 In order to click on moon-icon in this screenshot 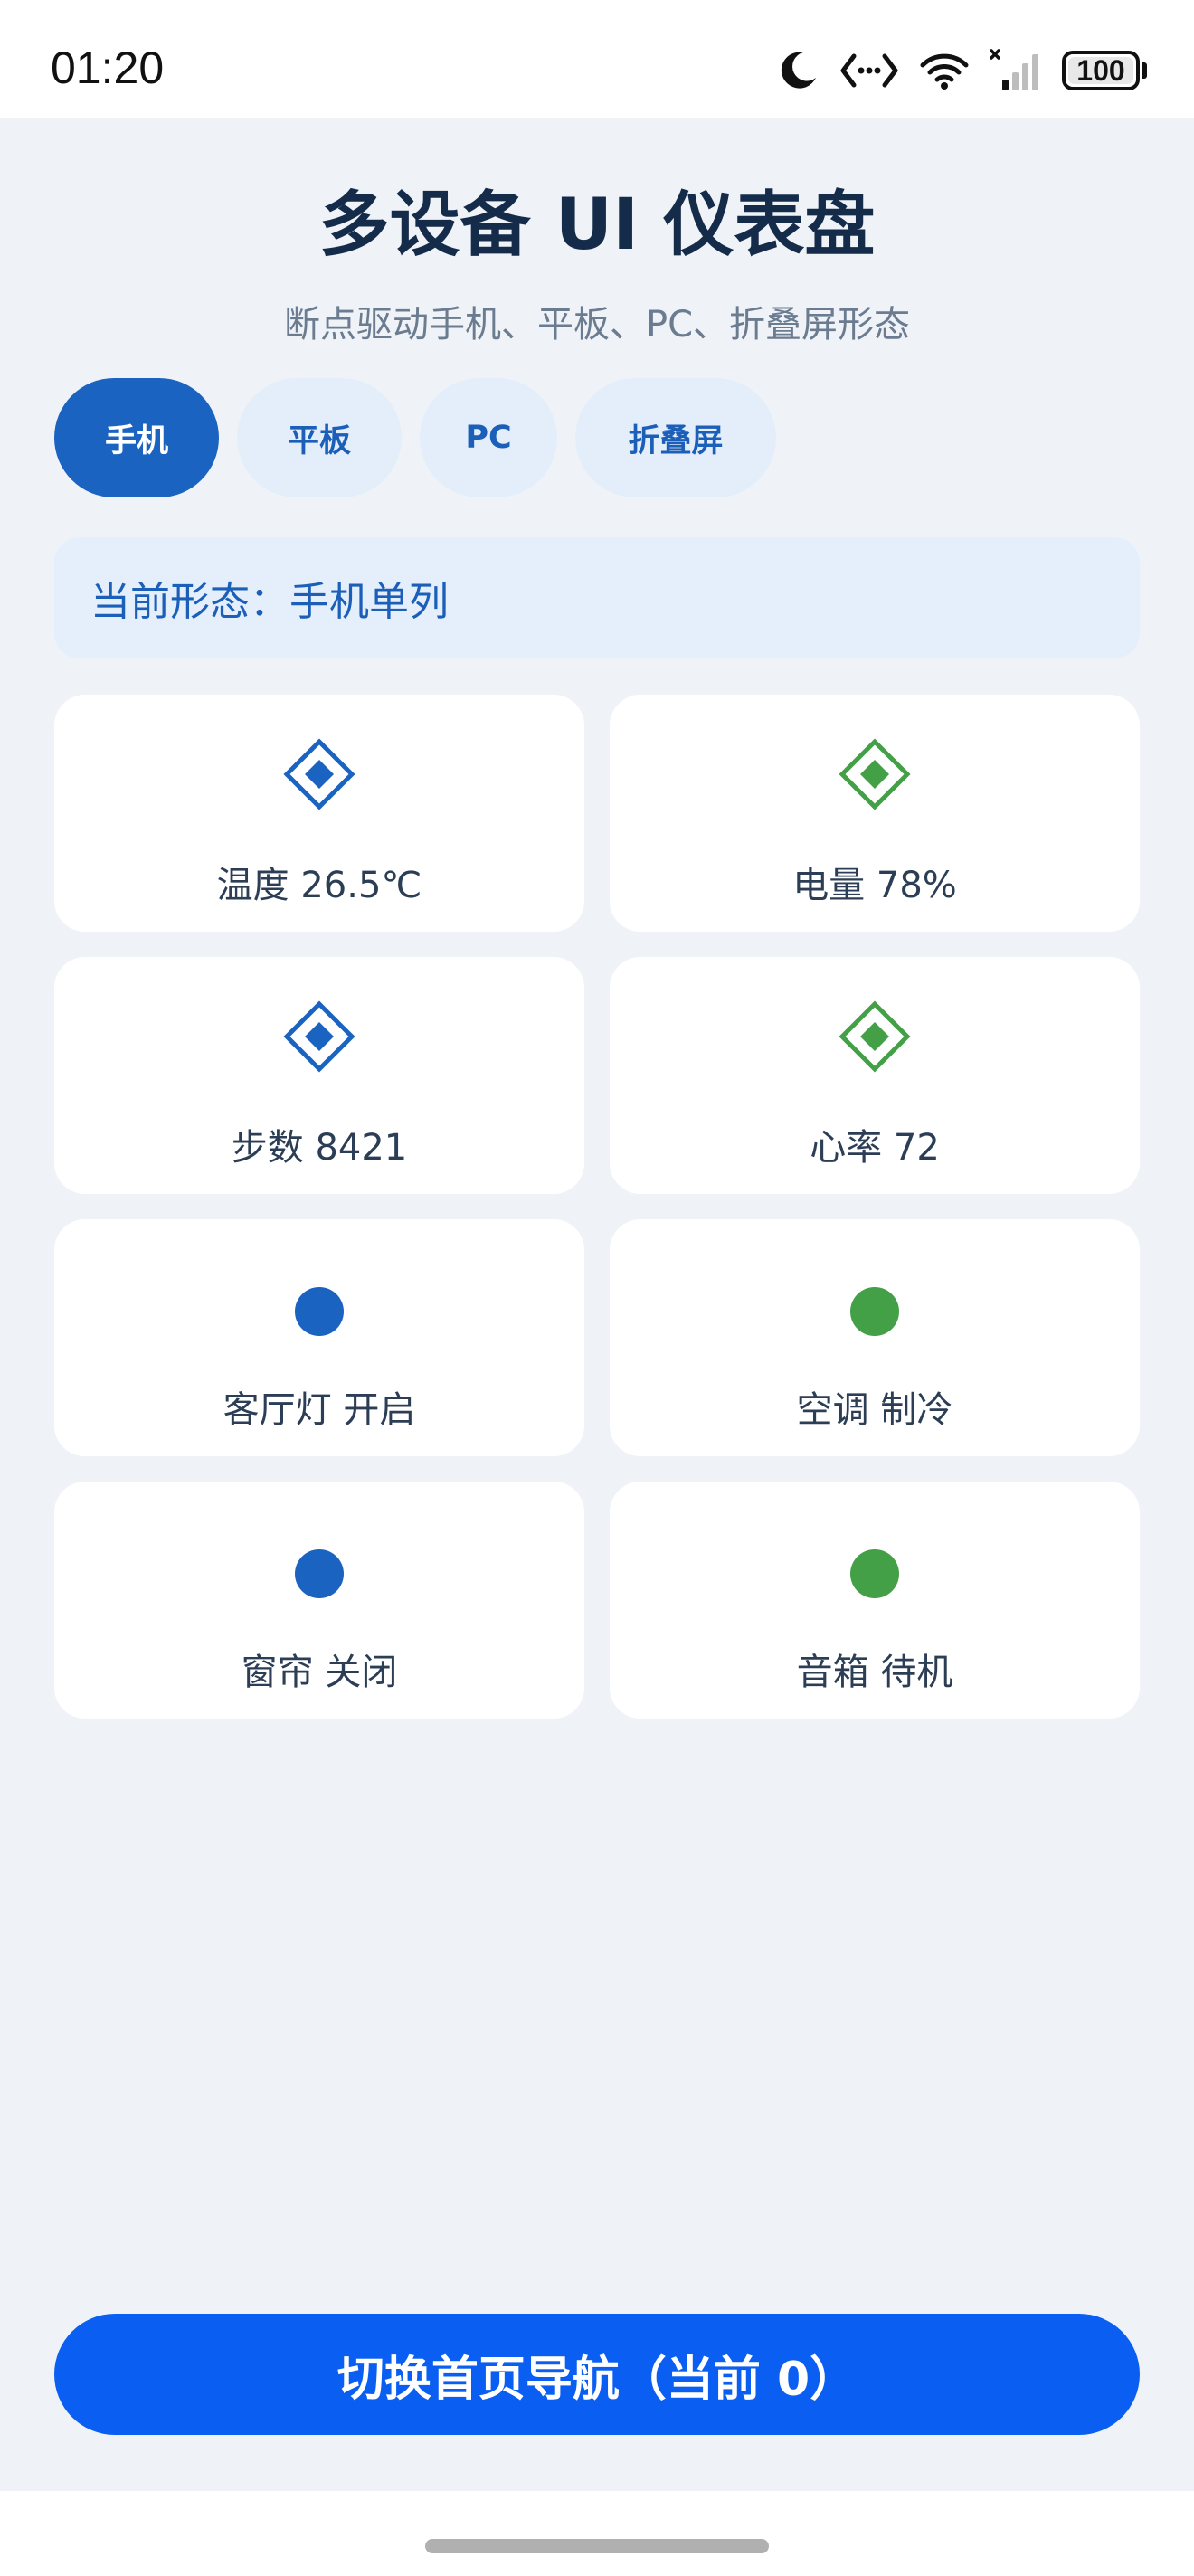, I will do `click(798, 70)`.